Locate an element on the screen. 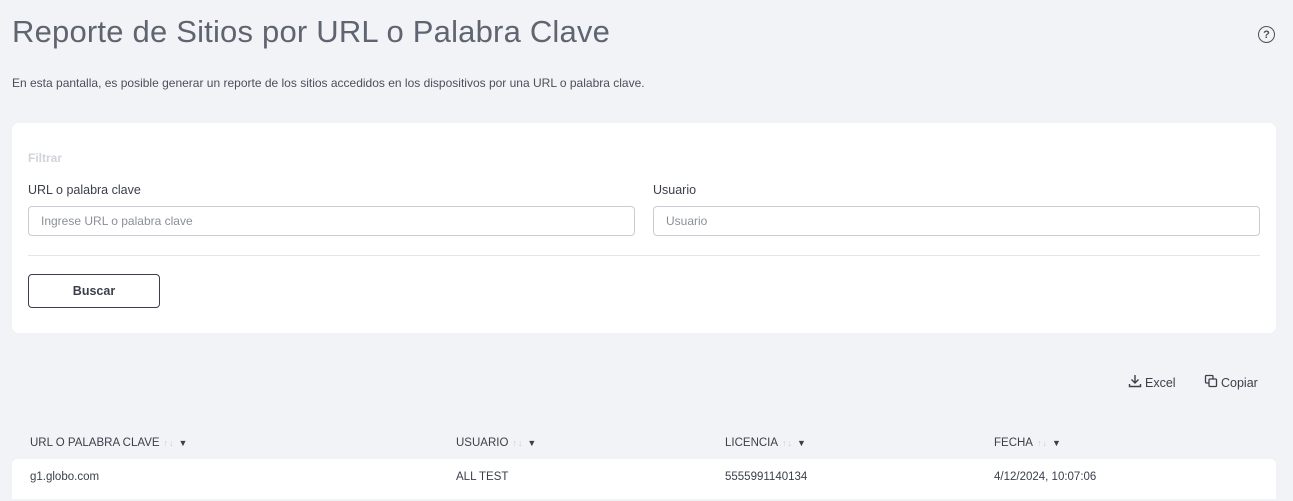  download-icon is located at coordinates (1135, 382).